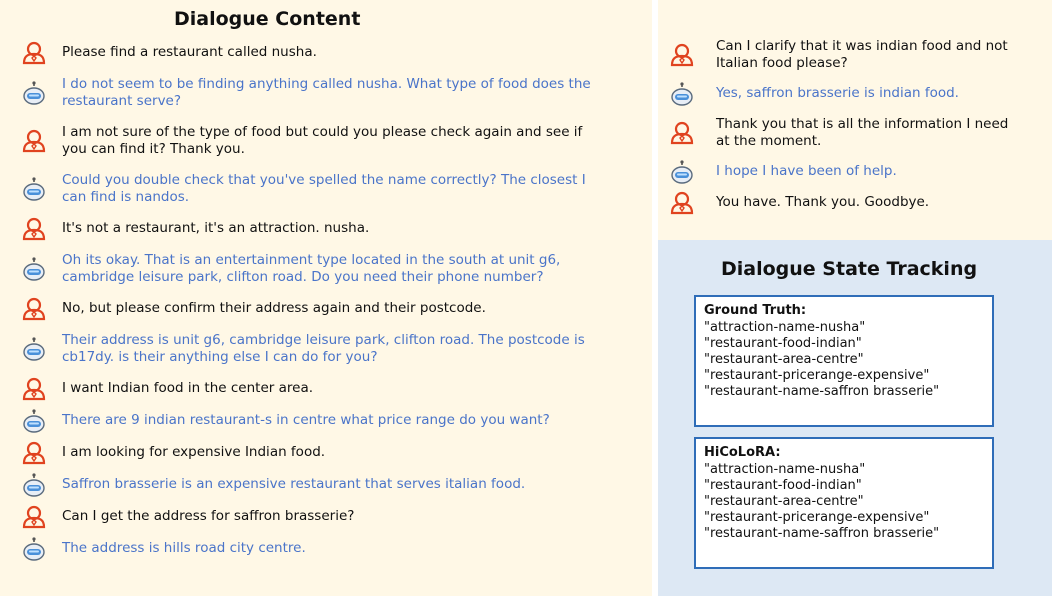  I want to click on turn-line: at the moment., so click(769, 141).